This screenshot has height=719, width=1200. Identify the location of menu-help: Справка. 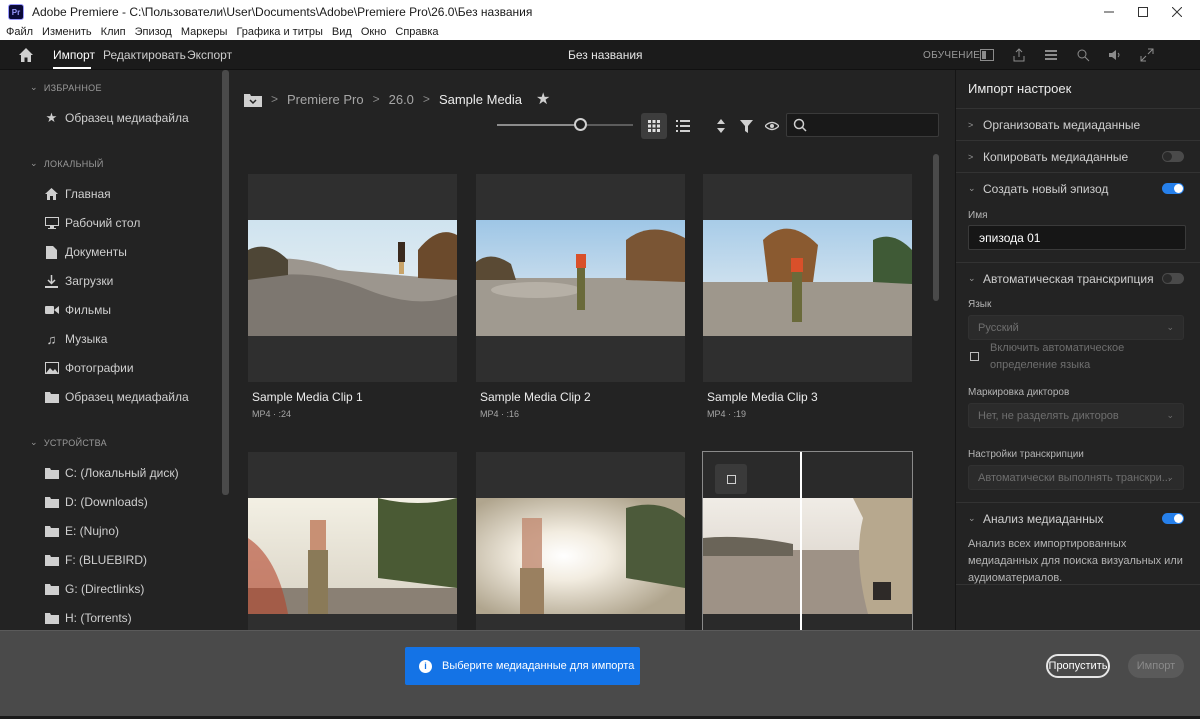
(416, 32).